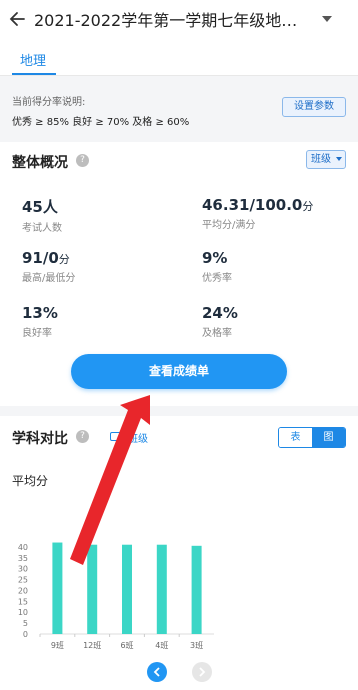 The height and width of the screenshot is (690, 358). I want to click on stat-label: 考试人数, so click(42, 228).